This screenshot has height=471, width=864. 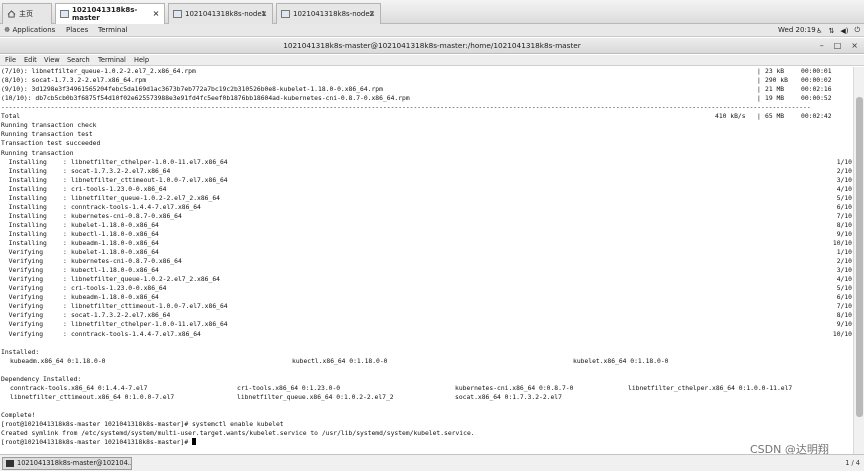 What do you see at coordinates (844, 225) in the screenshot?
I see `step-counter: 8/10` at bounding box center [844, 225].